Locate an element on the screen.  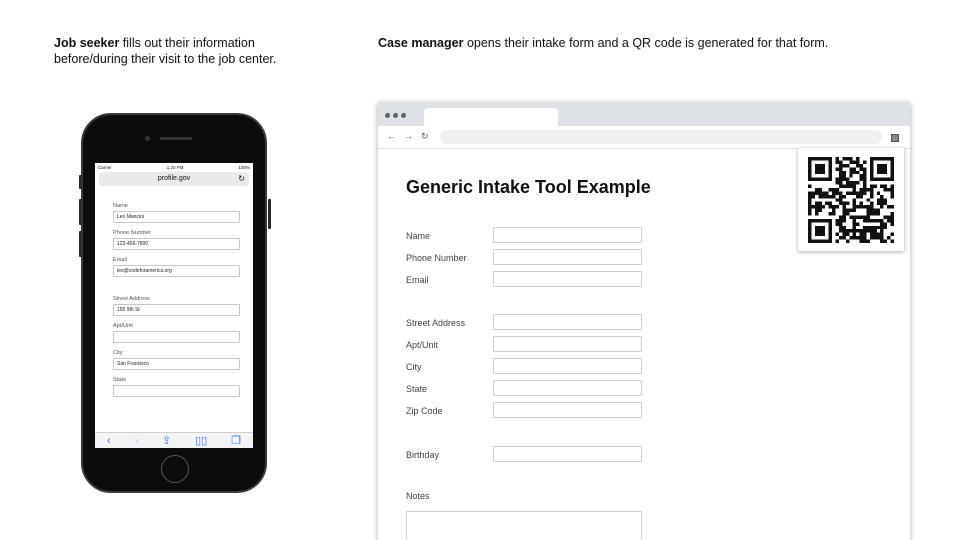
volume-down-button is located at coordinates (80, 244).